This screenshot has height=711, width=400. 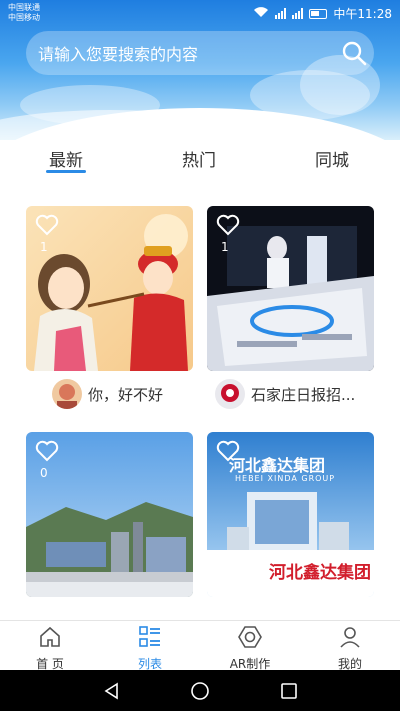 I want to click on card-image-brochure: 河北鑫达集团 HEBEI XINDA GROUP 河北鑫达集团, so click(x=290, y=514).